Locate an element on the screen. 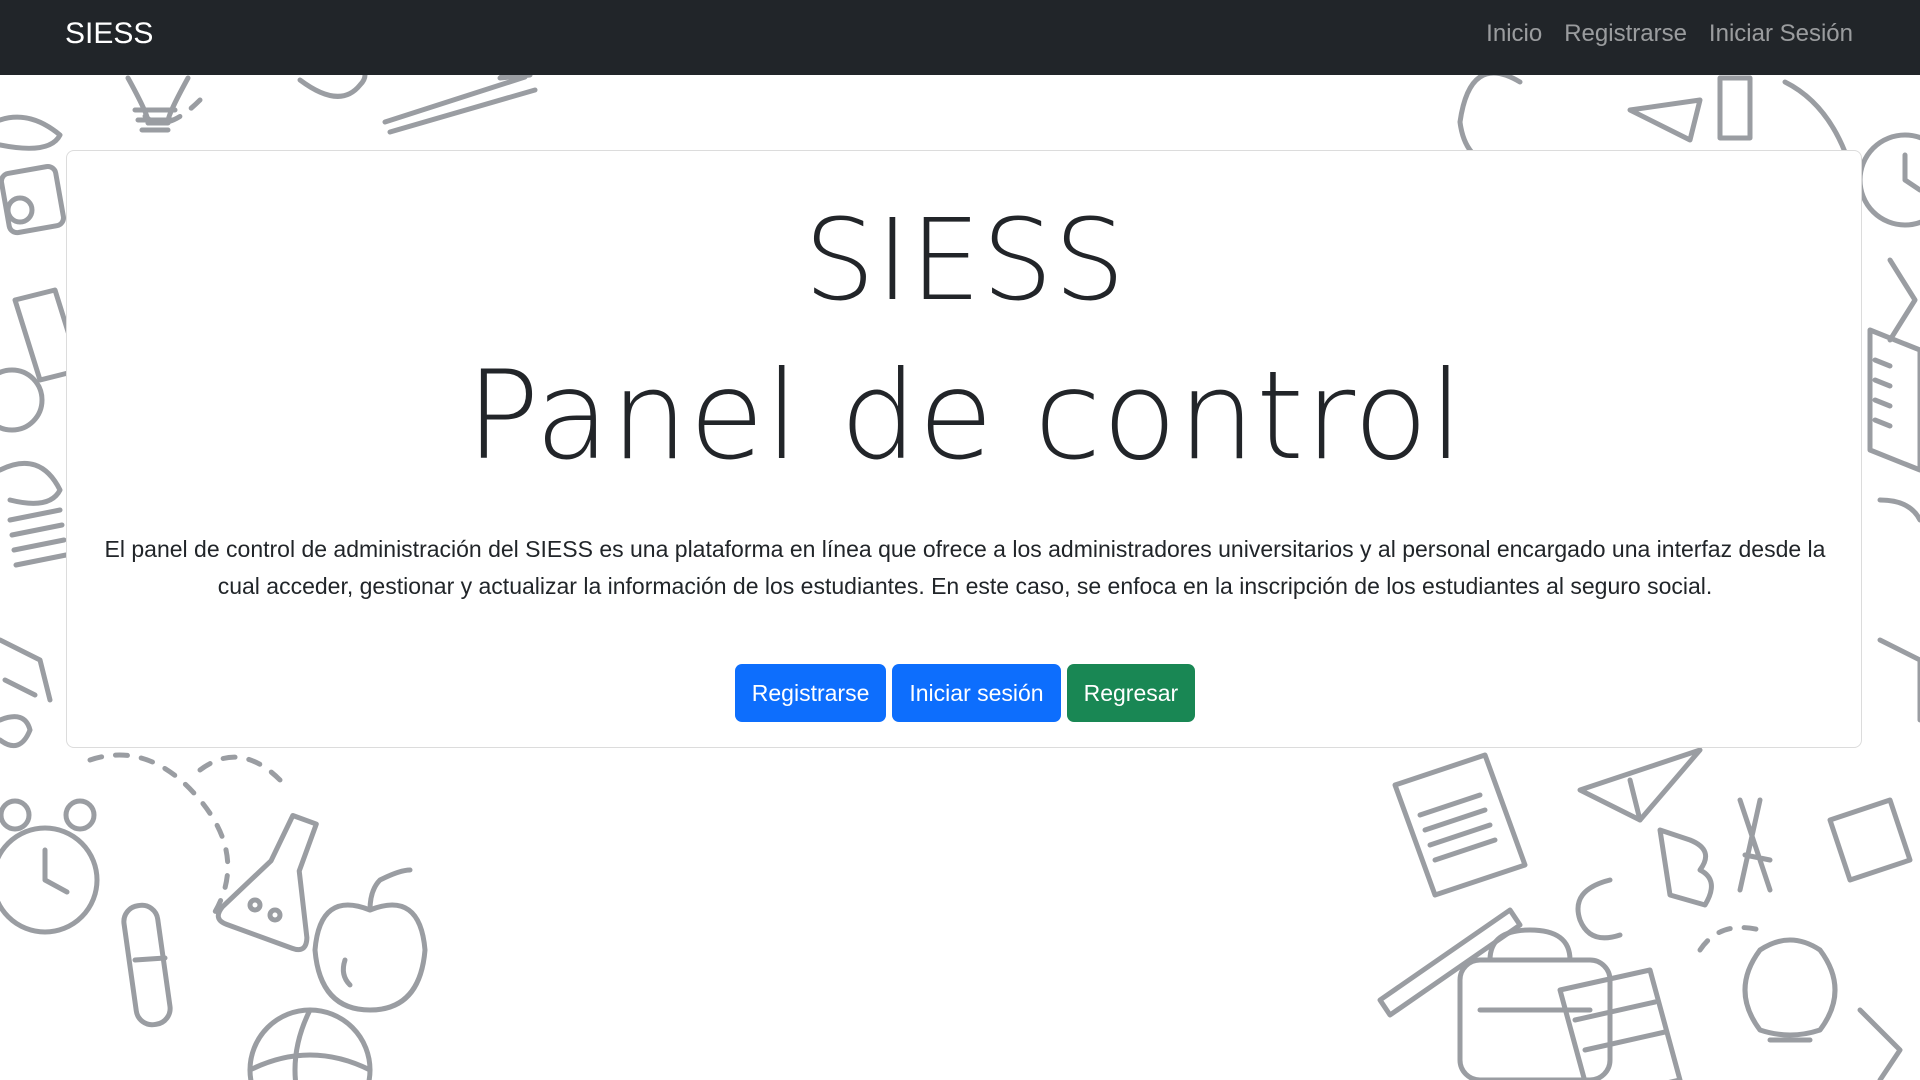  navbar-links: Inicio Registrarse Iniciar Sesión is located at coordinates (1669, 37).